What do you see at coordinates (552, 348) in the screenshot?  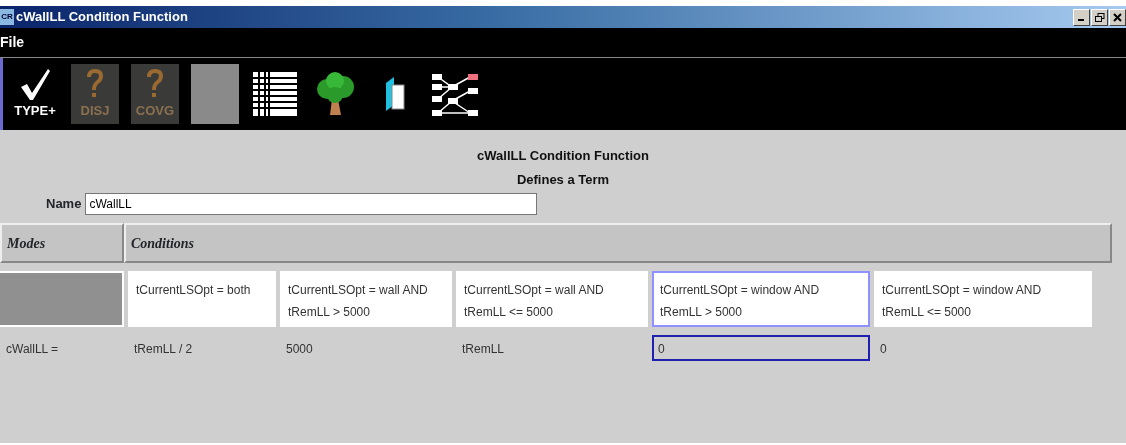 I see `value-cell: tRemLL` at bounding box center [552, 348].